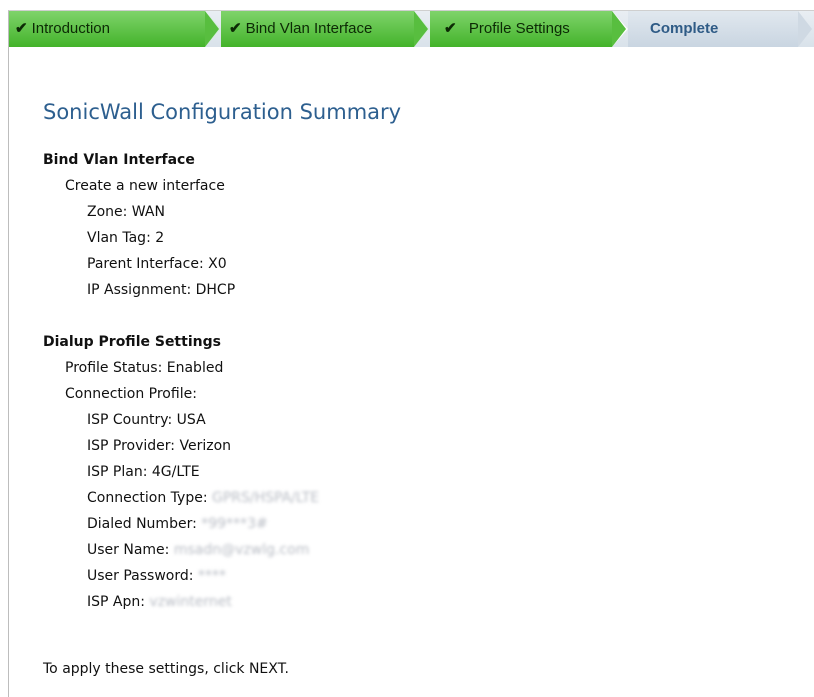 Image resolution: width=814 pixels, height=697 pixels. I want to click on step-profile-settings: ✔ Profile Settings, so click(521, 29).